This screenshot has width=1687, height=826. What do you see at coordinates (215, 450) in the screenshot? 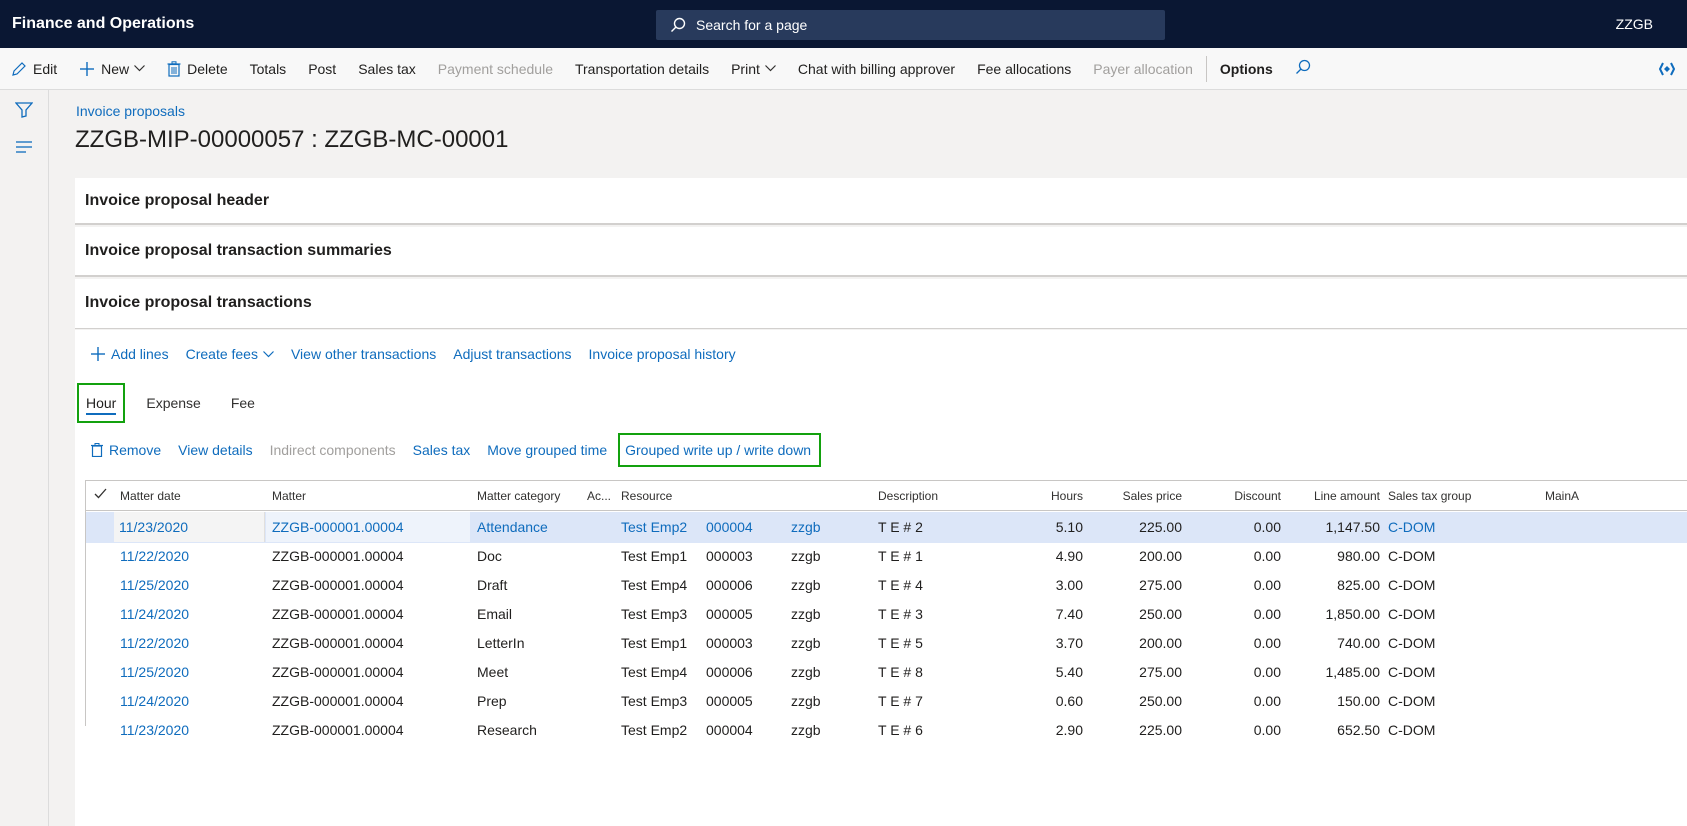
I see `view-details-button: View details` at bounding box center [215, 450].